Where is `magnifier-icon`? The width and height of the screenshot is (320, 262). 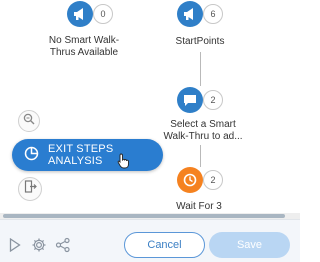 magnifier-icon is located at coordinates (29, 121).